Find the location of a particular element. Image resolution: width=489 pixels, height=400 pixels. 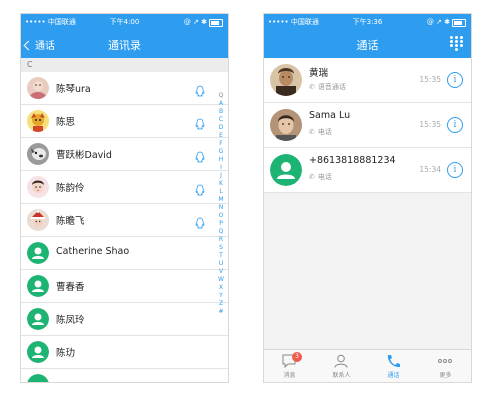

tab-contacts: 联系人 is located at coordinates (341, 366).